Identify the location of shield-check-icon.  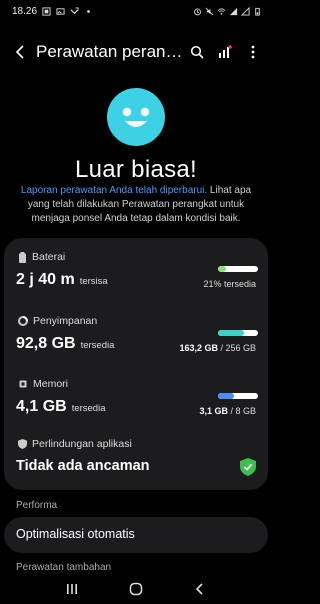
(248, 467).